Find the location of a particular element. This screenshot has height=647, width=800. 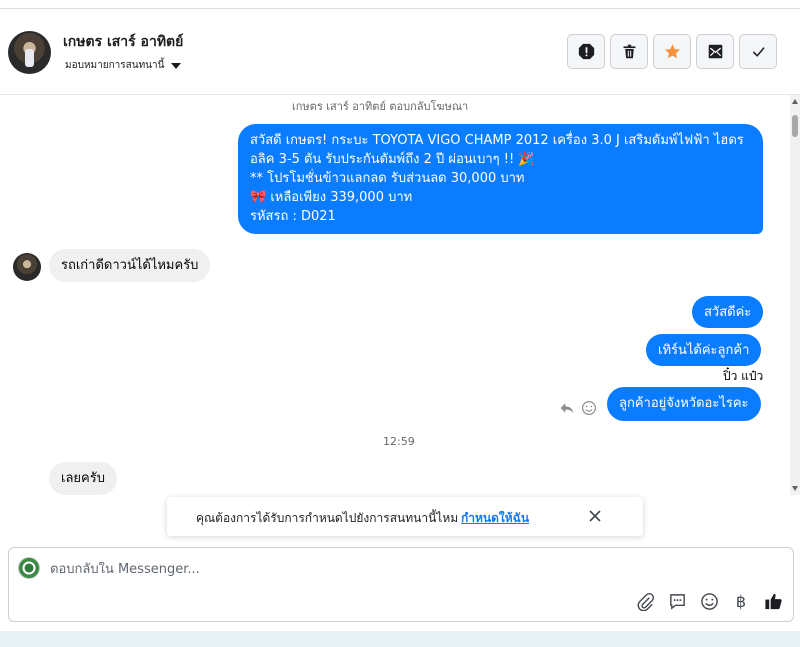

ad-message-line: 🎀 เหลือเพียง 339,000 บาท is located at coordinates (331, 197).